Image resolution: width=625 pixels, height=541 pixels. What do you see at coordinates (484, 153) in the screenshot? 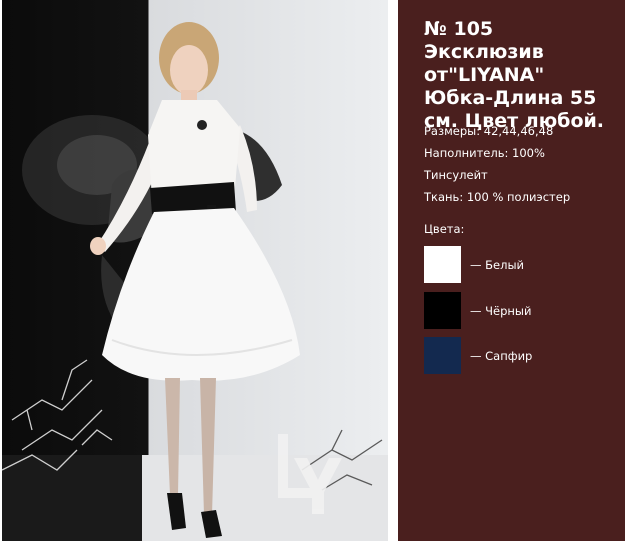
I see `spec-filling: Наполнитель: 100%` at bounding box center [484, 153].